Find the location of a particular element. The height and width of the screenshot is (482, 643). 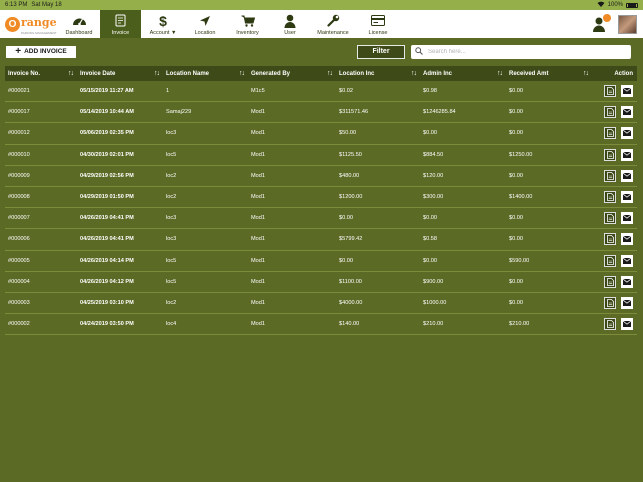

search-box is located at coordinates (521, 51).